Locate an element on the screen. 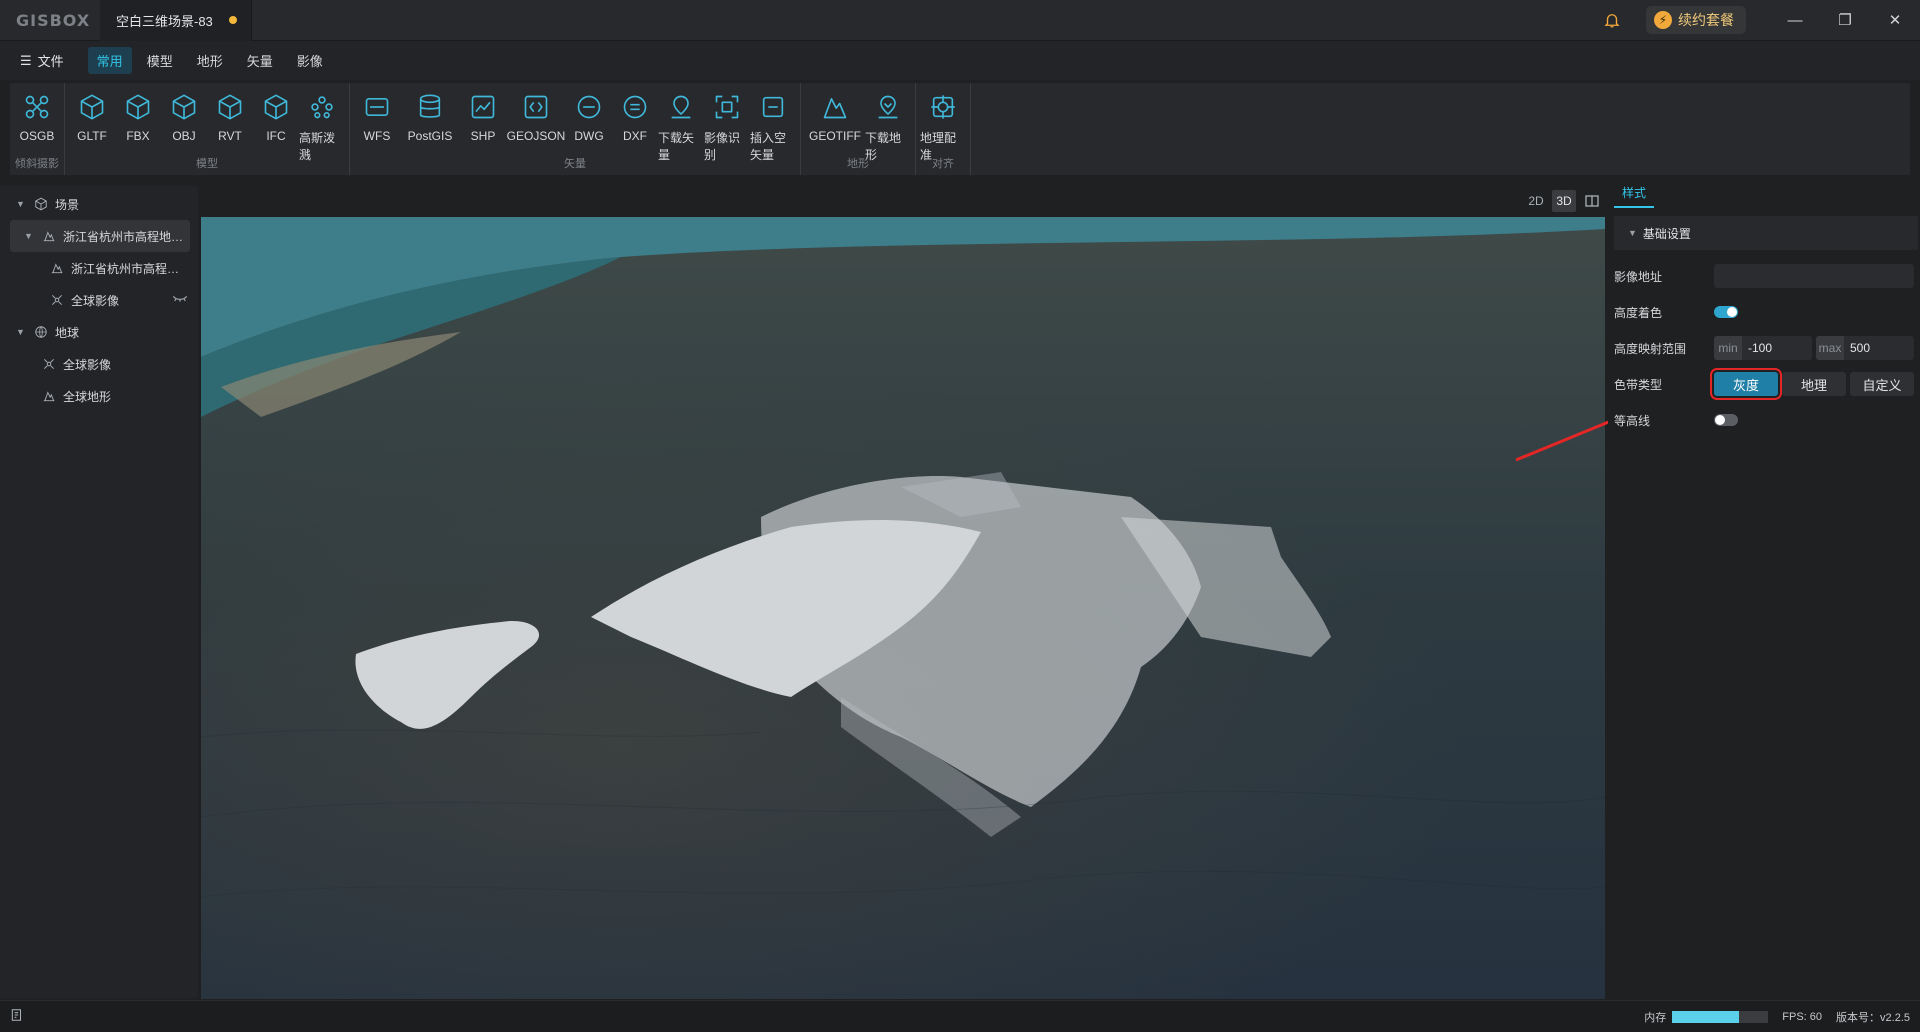 This screenshot has width=1920, height=1032. document-tab: 空白三维场景-83 is located at coordinates (176, 20).